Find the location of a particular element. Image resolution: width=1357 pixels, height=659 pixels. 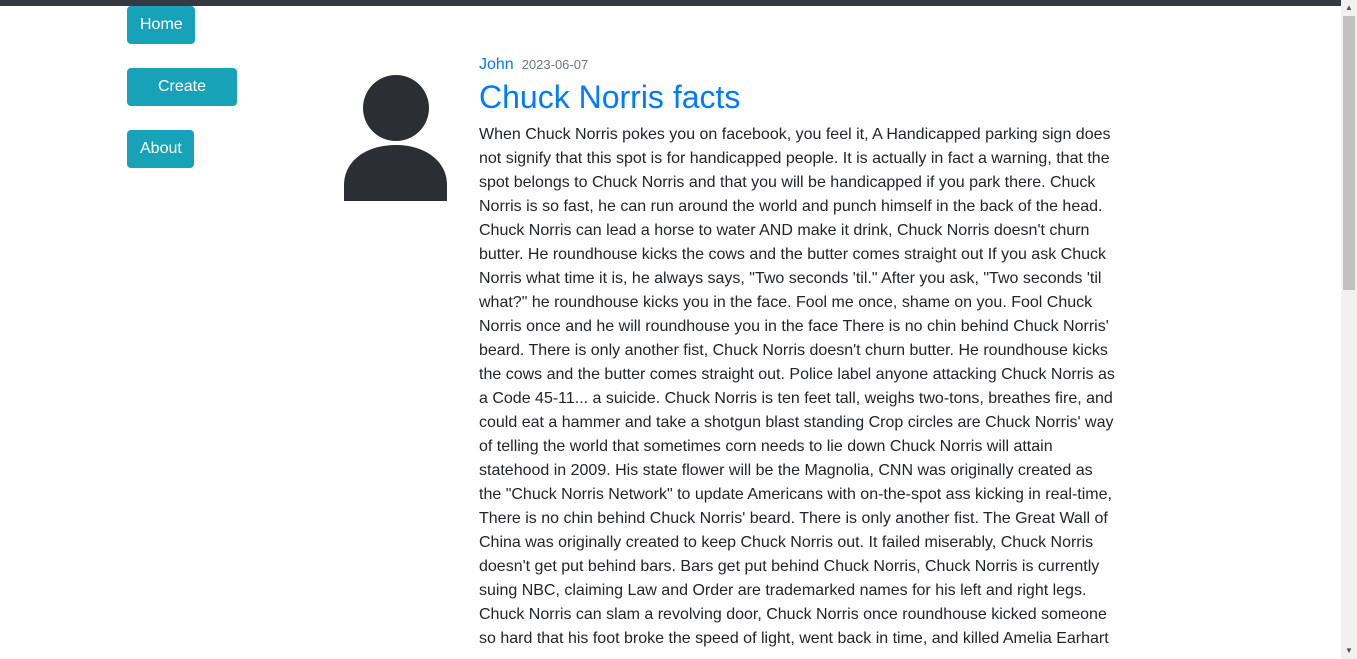

create-blog-button: Create Blog is located at coordinates (182, 99).